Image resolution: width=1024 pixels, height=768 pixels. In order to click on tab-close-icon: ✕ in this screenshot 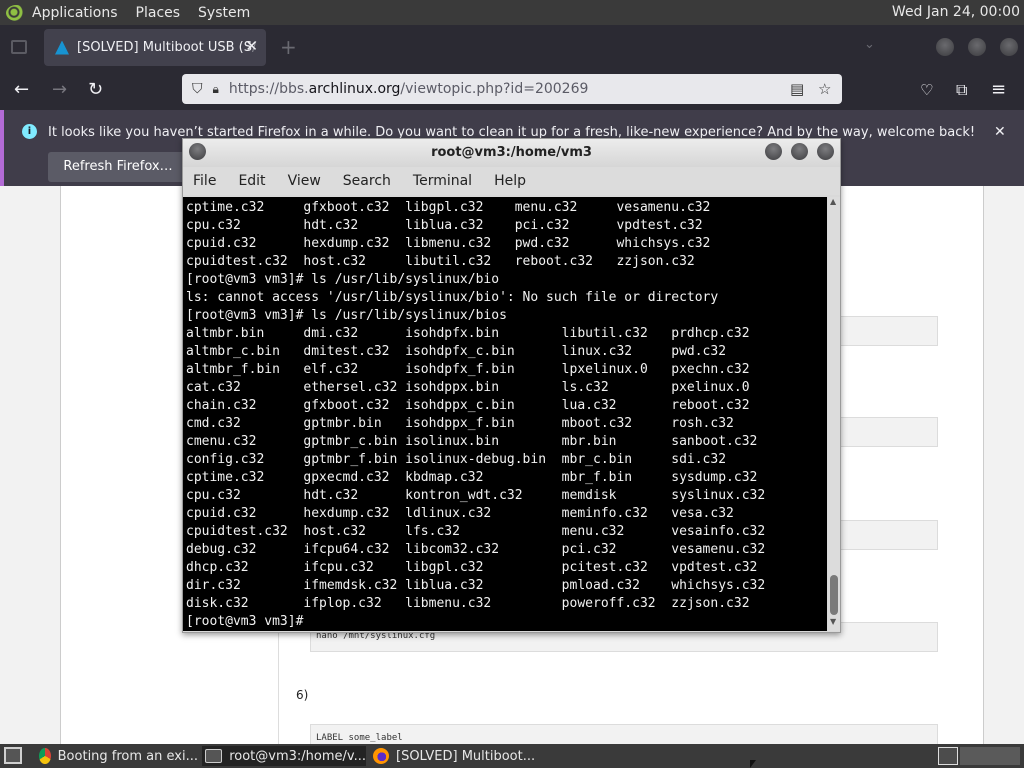, I will do `click(251, 46)`.